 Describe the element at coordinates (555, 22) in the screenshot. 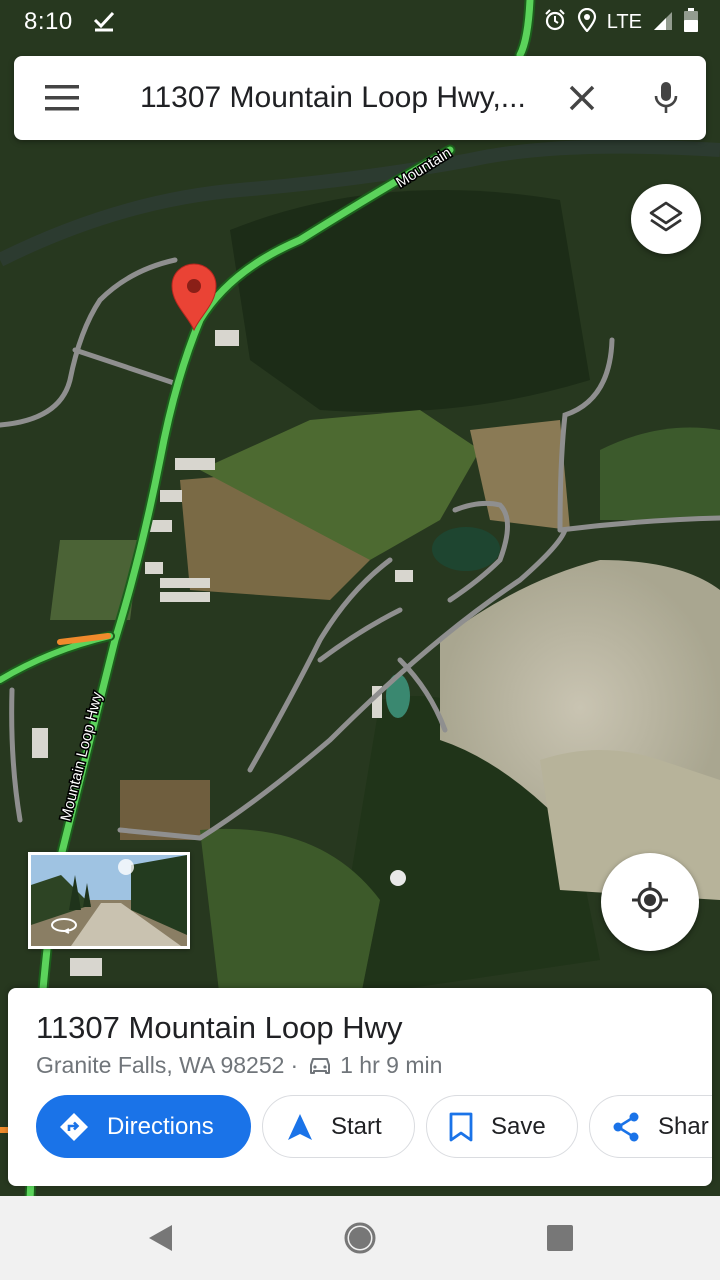

I see `alarm-icon` at that location.